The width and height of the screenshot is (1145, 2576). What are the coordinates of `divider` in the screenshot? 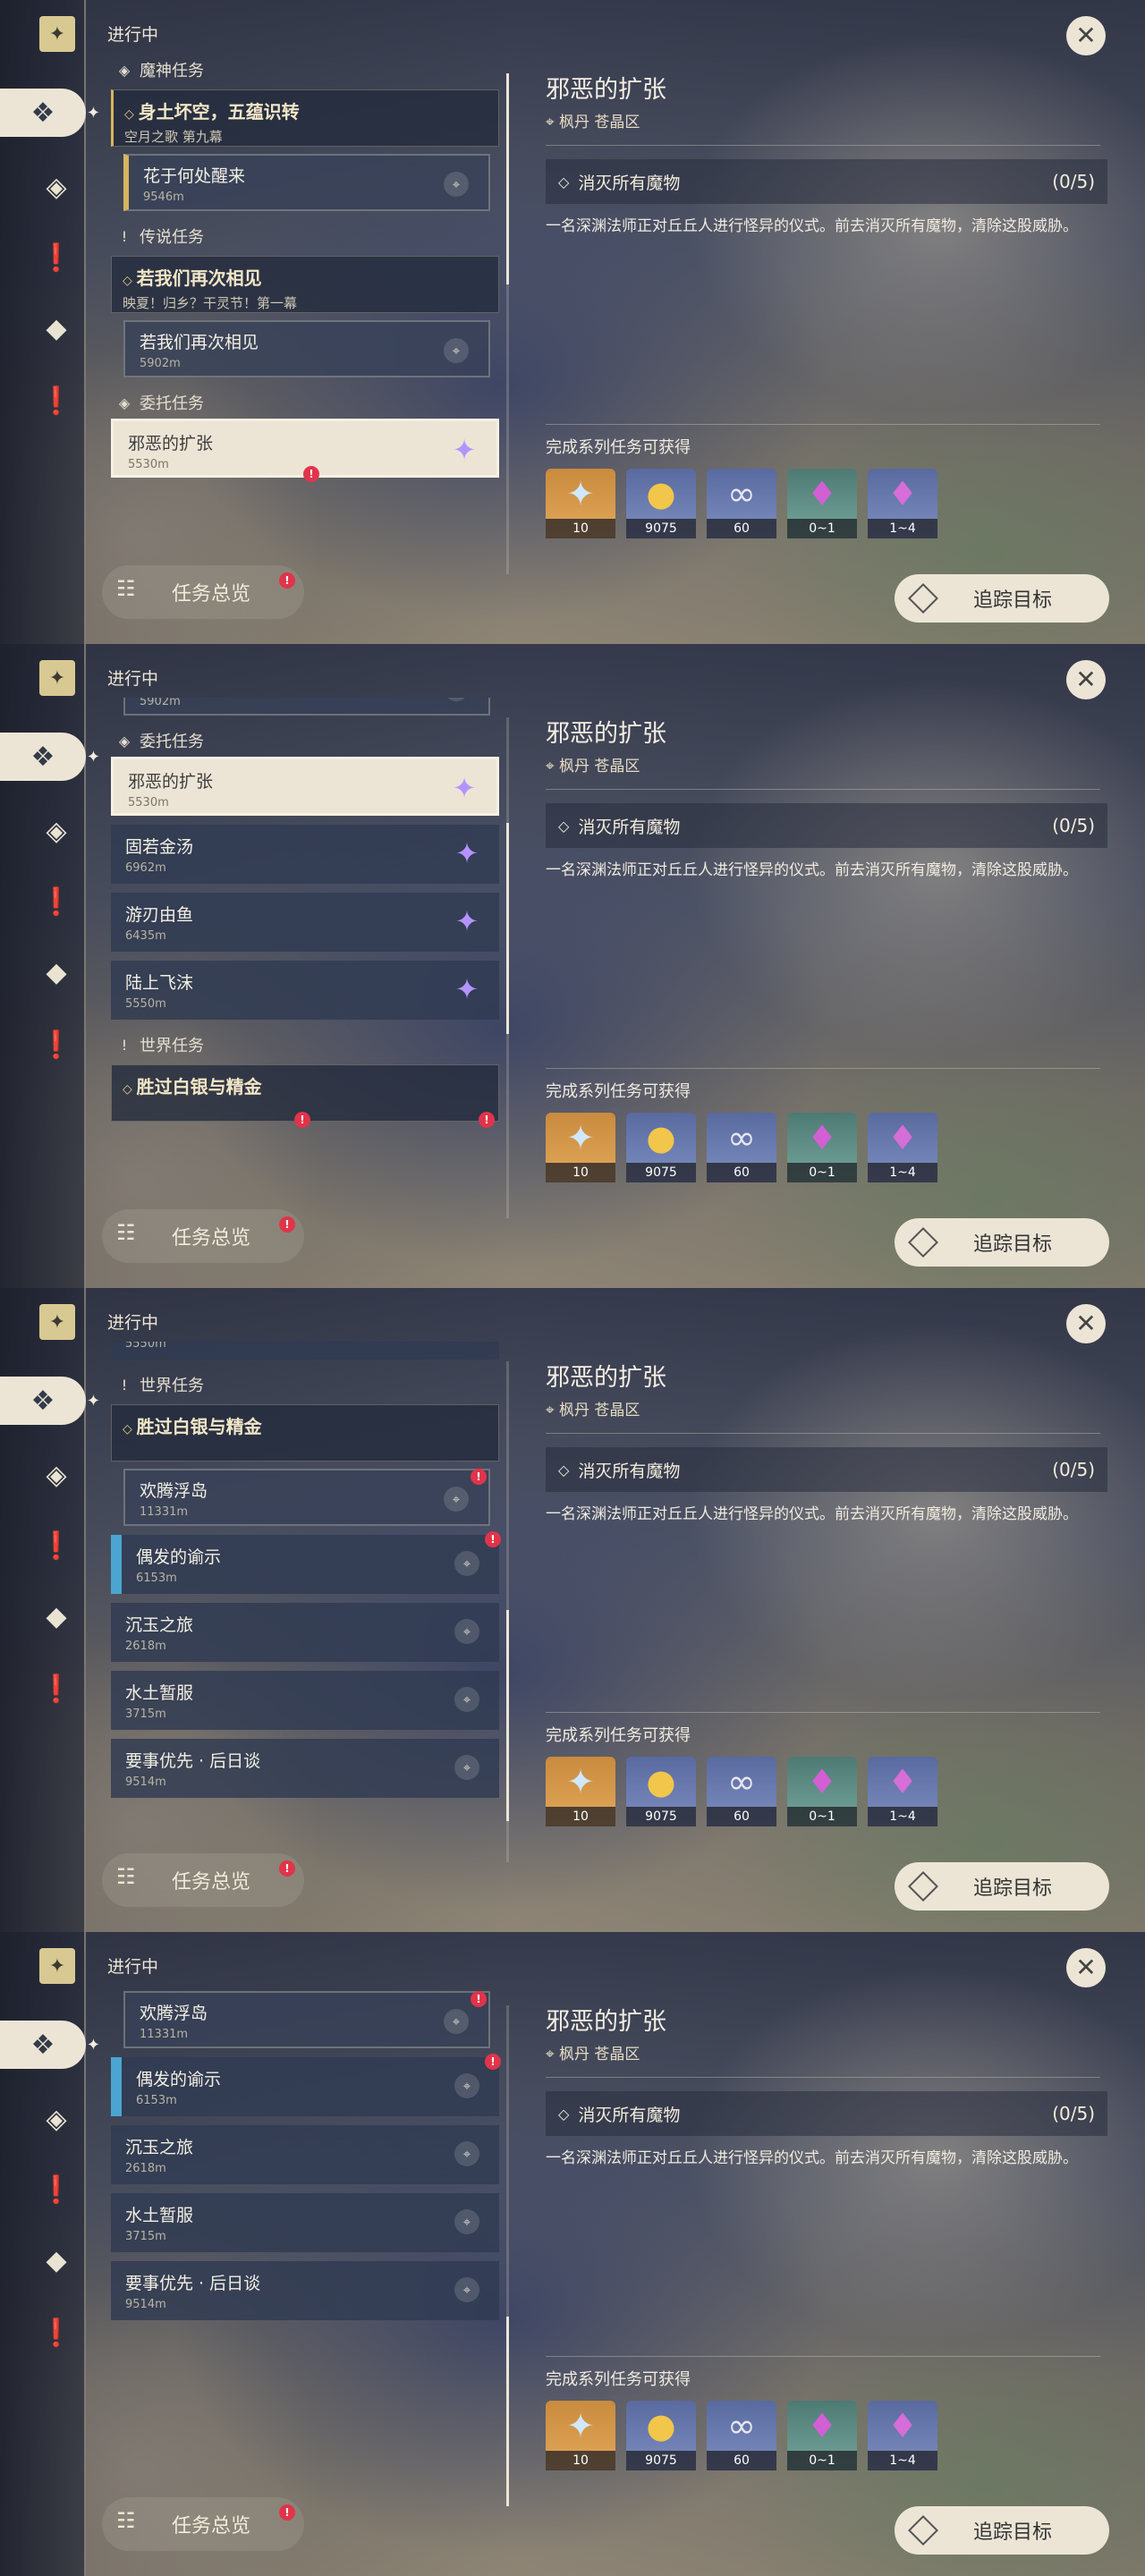 It's located at (823, 145).